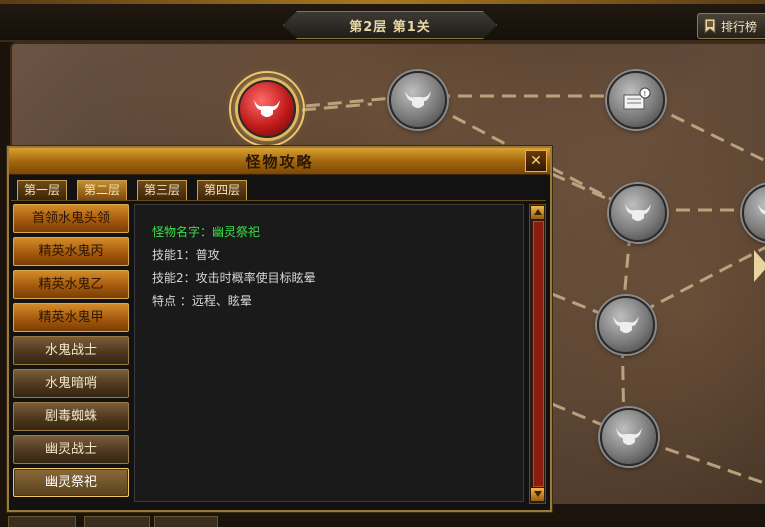 This screenshot has height=527, width=765. Describe the element at coordinates (71, 449) in the screenshot. I see `monster-list-item: 幽灵战士` at that location.